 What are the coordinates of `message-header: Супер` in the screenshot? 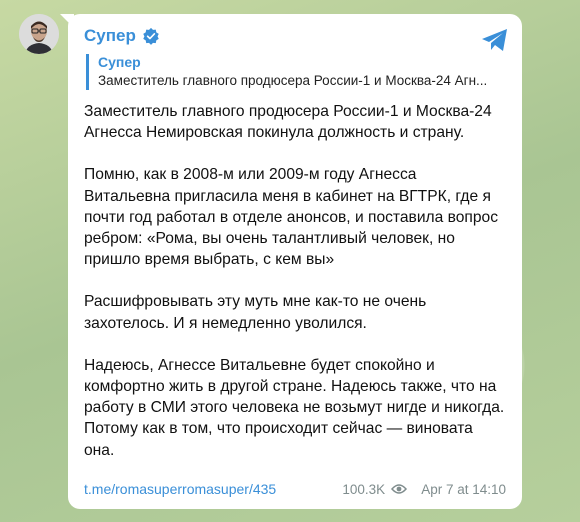 It's located at (295, 36).